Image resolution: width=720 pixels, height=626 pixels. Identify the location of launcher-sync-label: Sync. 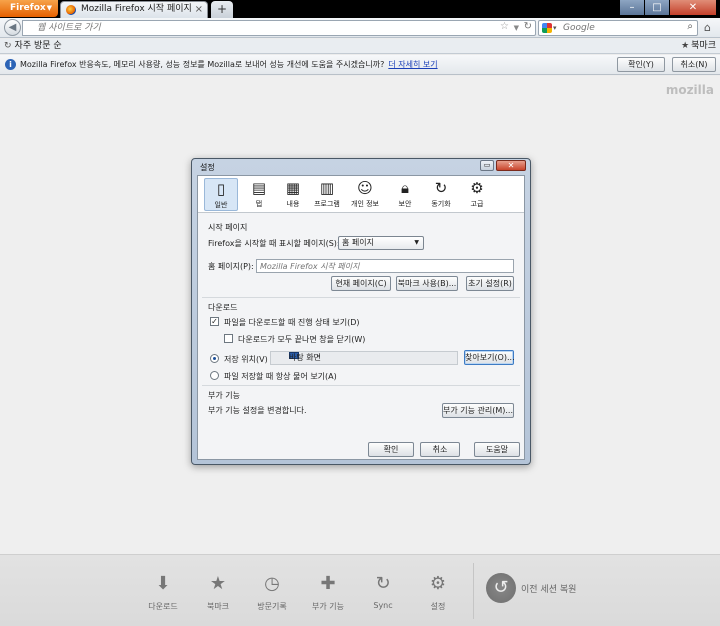
(383, 605).